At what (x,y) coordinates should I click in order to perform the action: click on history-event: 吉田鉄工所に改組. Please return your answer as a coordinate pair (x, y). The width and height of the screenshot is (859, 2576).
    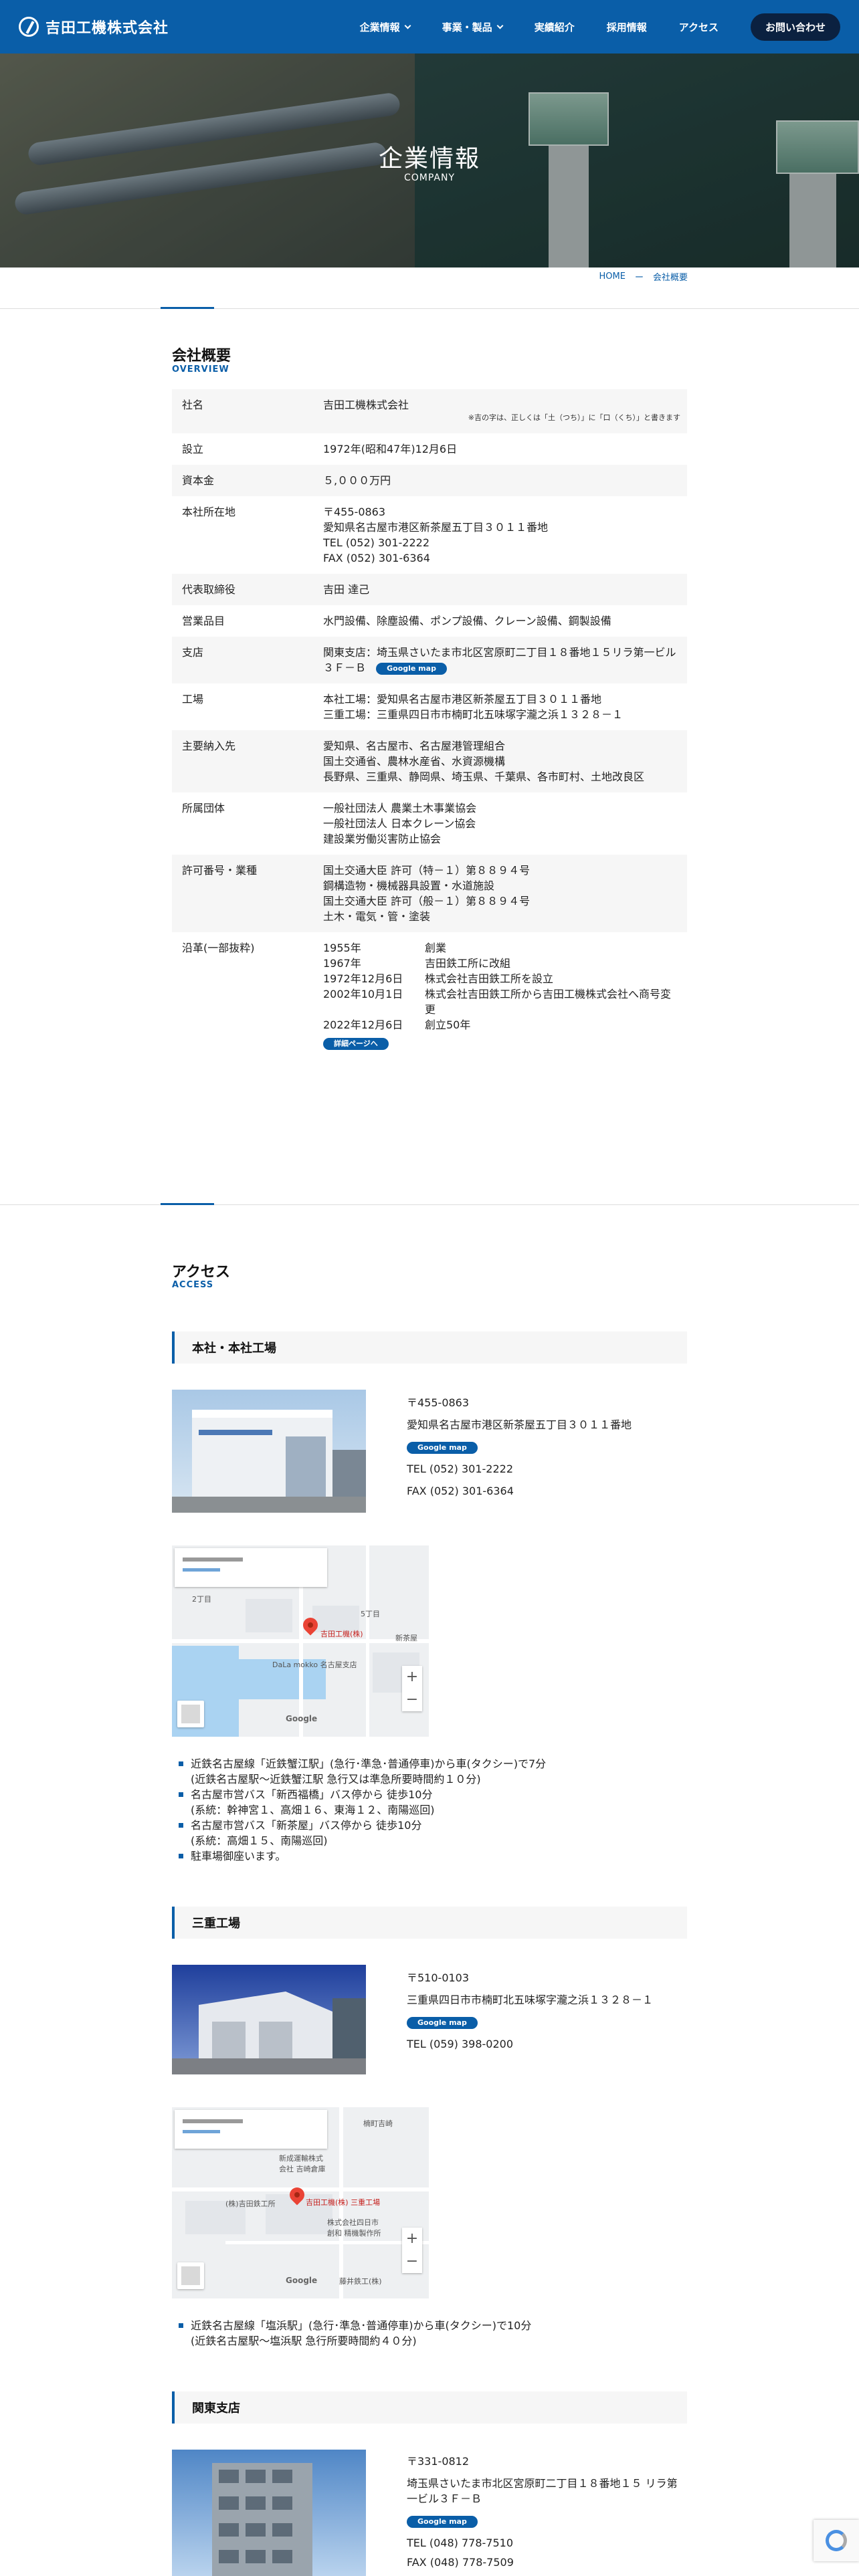
    Looking at the image, I should click on (468, 963).